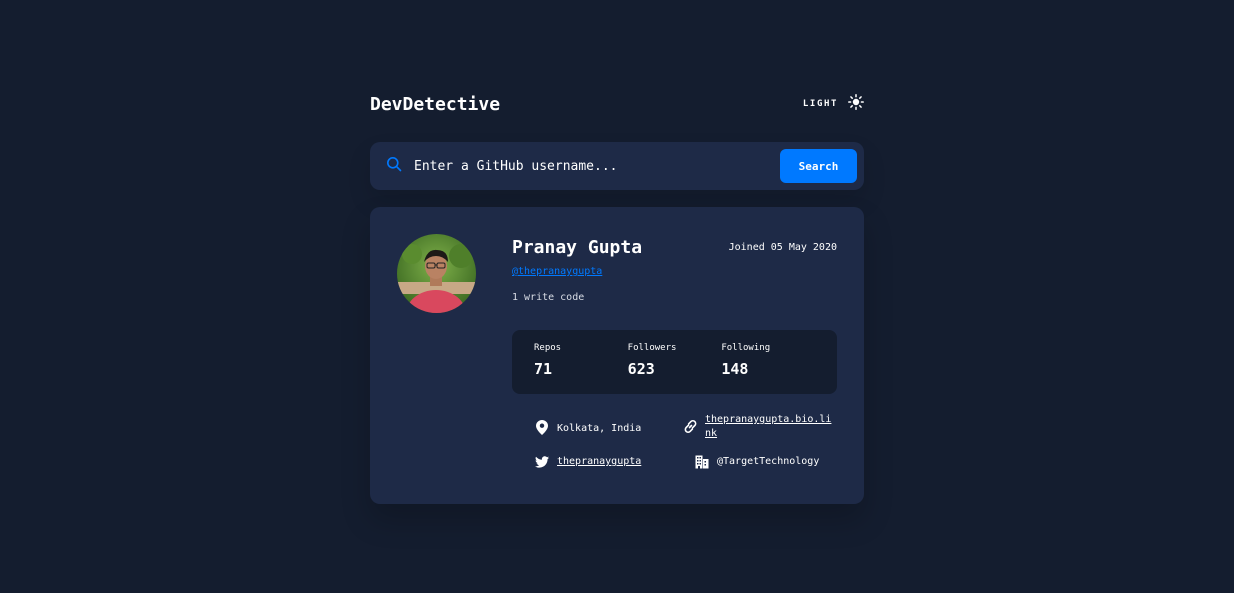 Image resolution: width=1234 pixels, height=593 pixels. I want to click on location-pin-icon, so click(542, 427).